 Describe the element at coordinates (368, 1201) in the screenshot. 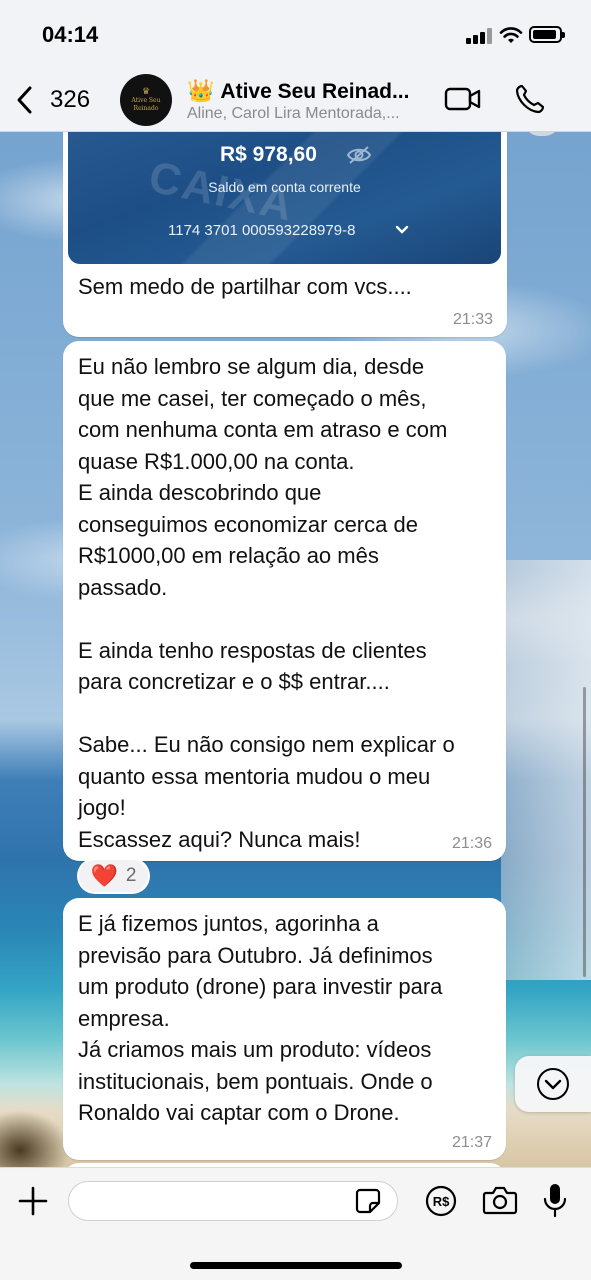

I see `sticker-icon` at that location.